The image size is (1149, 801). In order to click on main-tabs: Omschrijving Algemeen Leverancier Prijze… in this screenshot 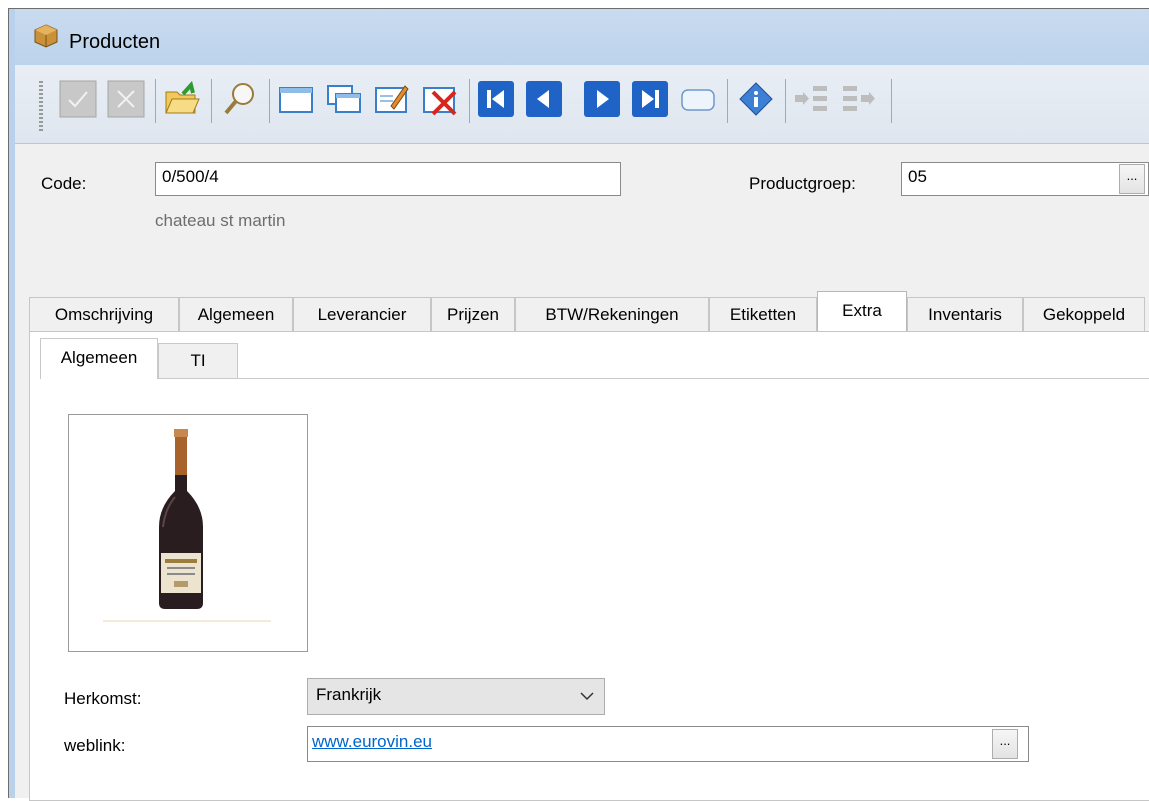, I will do `click(589, 311)`.